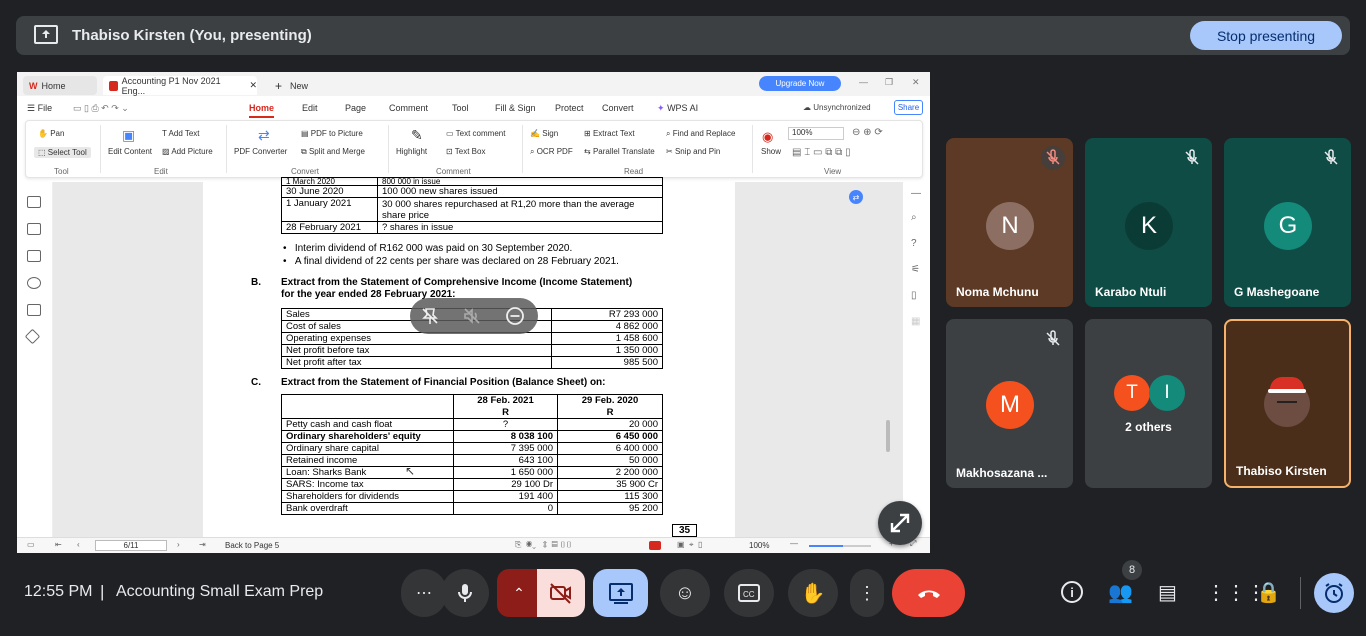 This screenshot has height=636, width=1366. What do you see at coordinates (181, 133) in the screenshot?
I see `add-text-button: T Add Text` at bounding box center [181, 133].